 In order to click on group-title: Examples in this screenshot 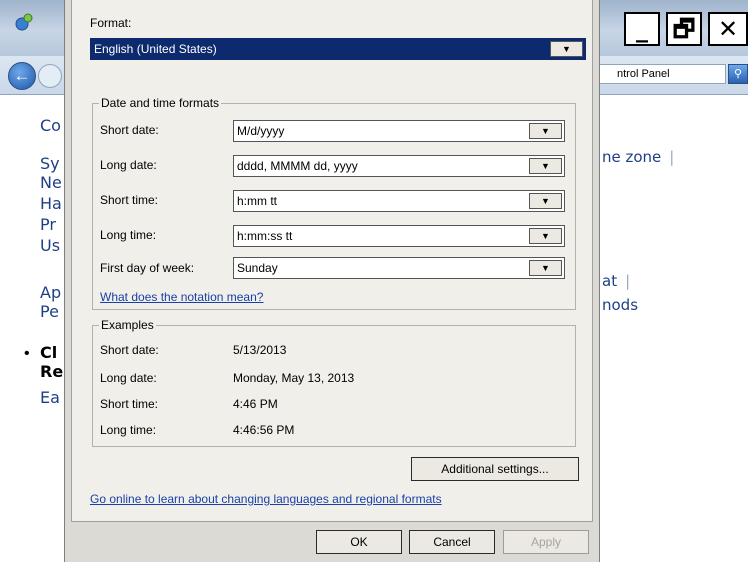, I will do `click(127, 325)`.